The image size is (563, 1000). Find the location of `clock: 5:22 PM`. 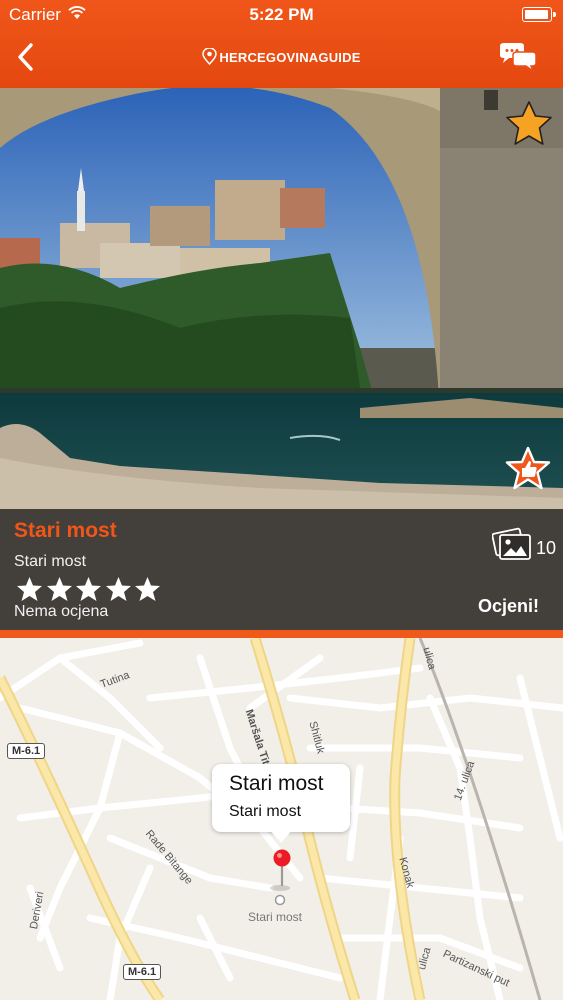

clock: 5:22 PM is located at coordinates (281, 14).